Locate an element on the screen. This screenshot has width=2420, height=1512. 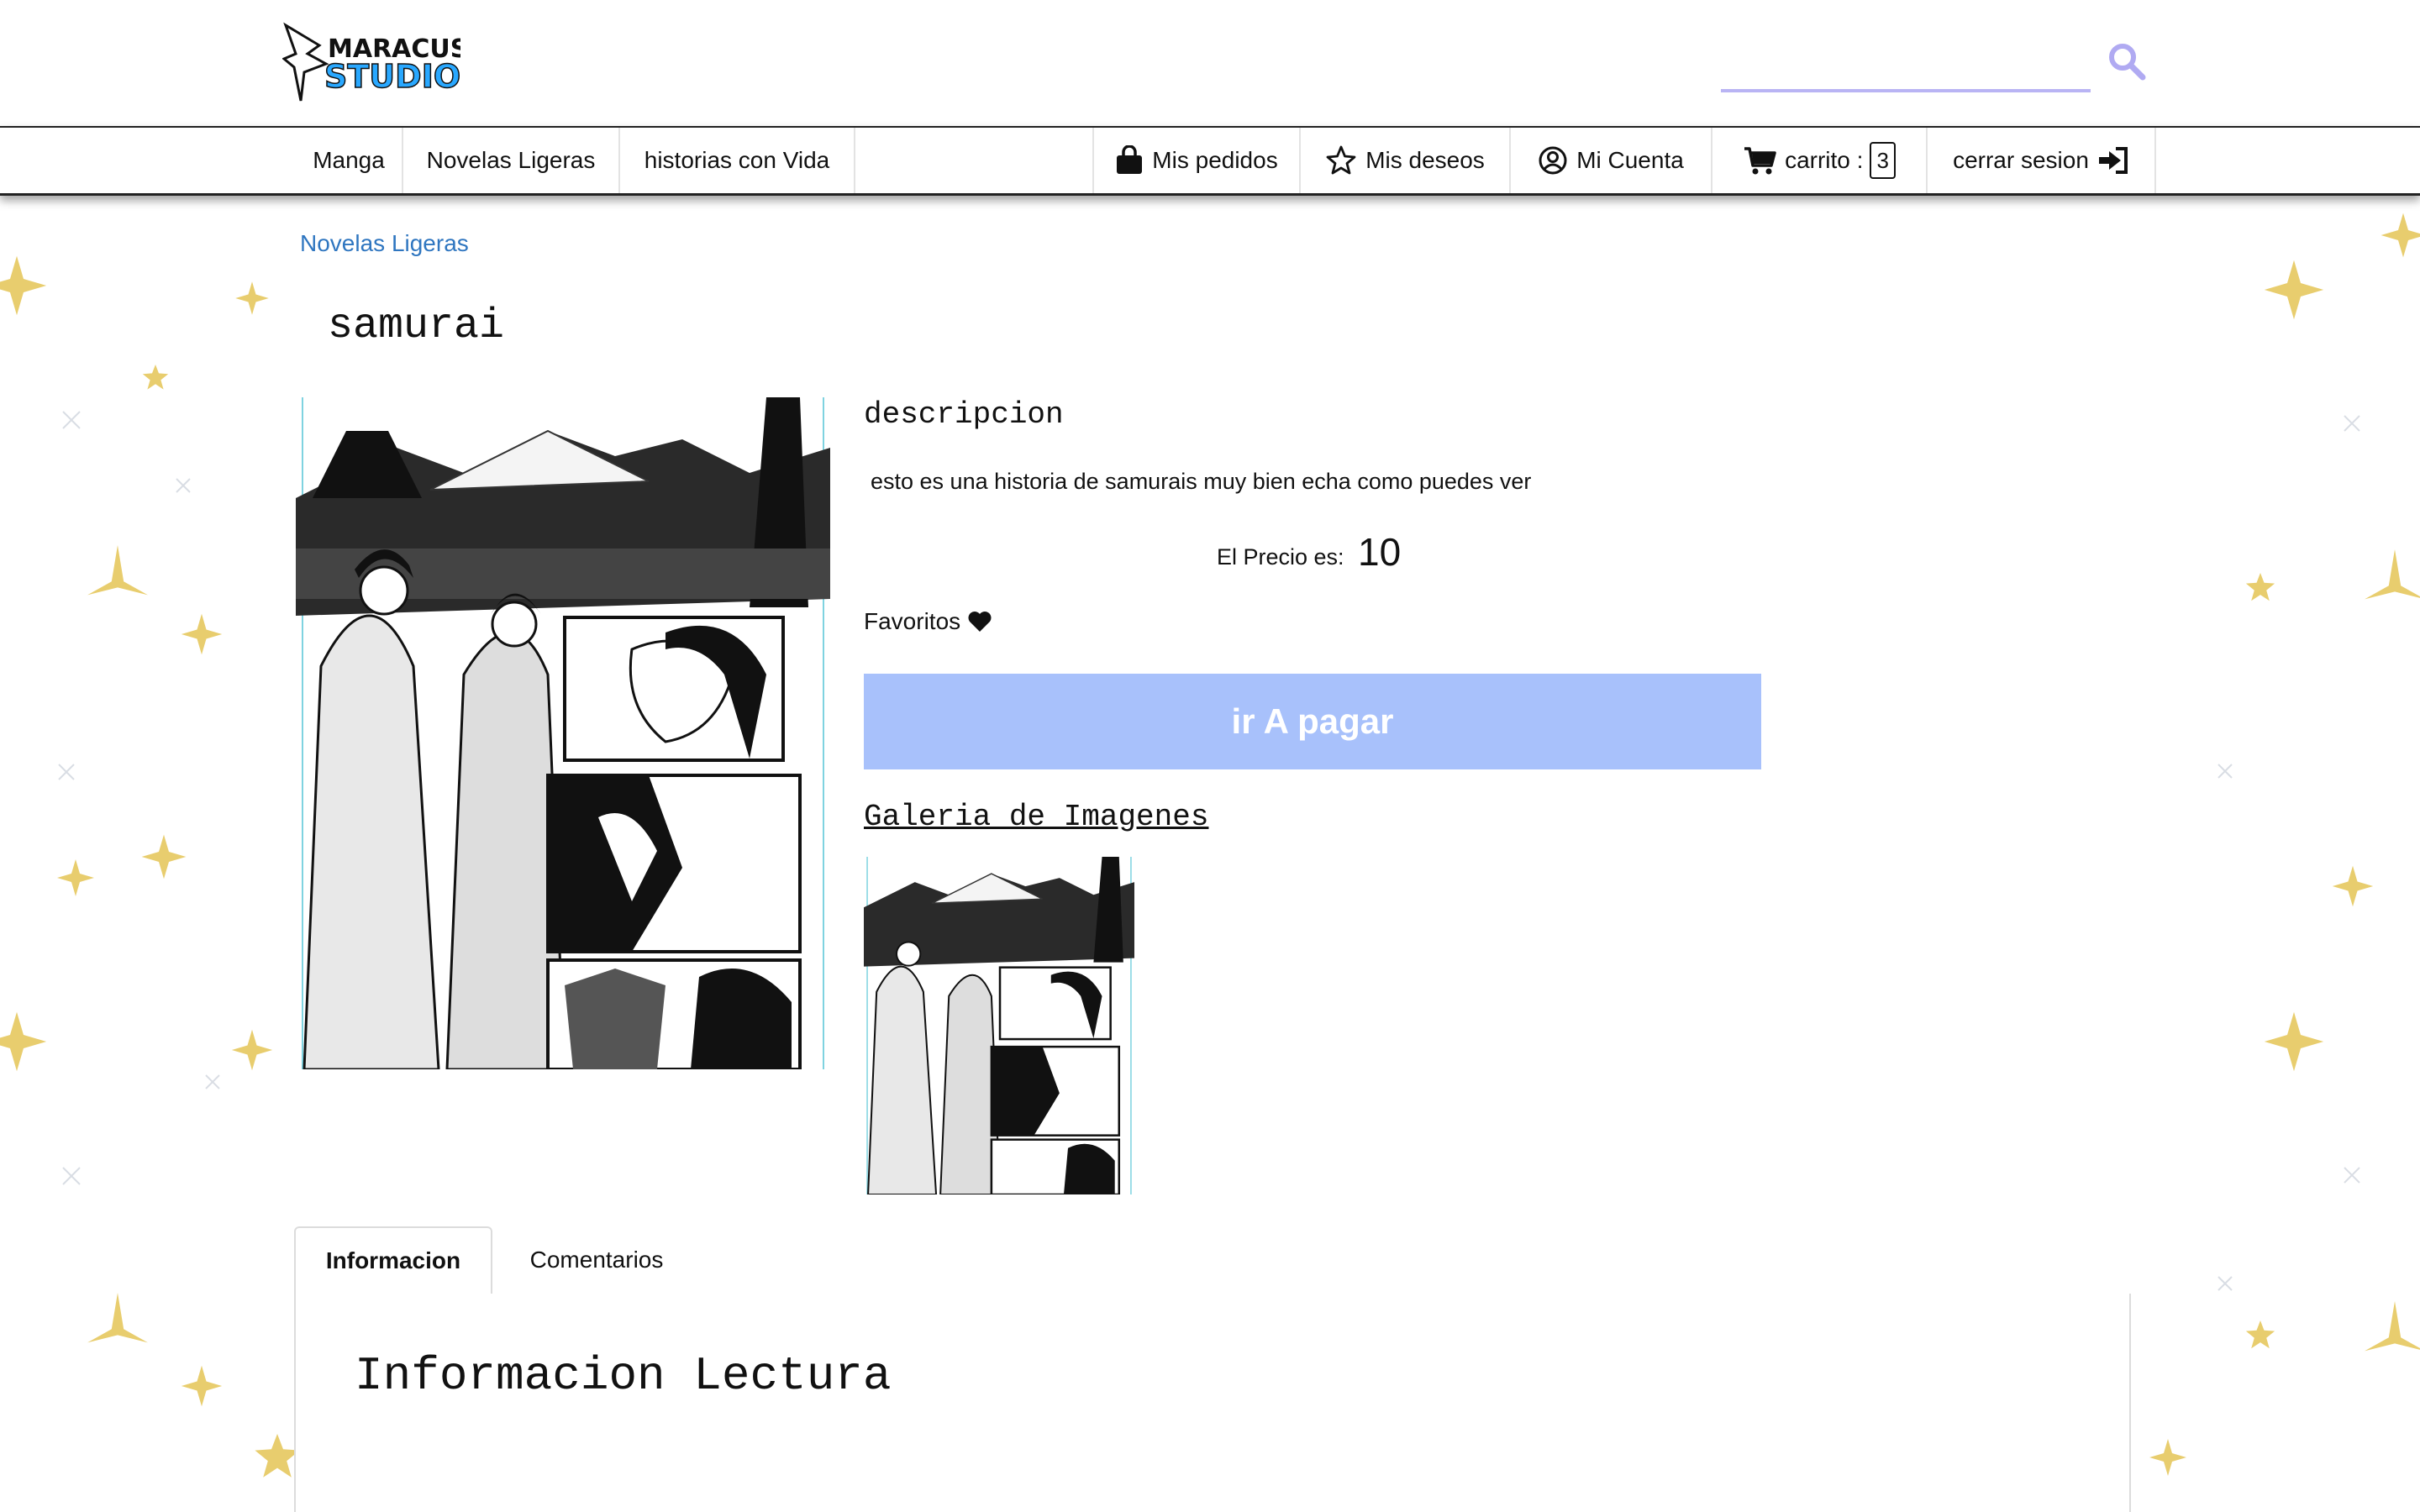
nav-cart-label: carrito : is located at coordinates (1824, 160).